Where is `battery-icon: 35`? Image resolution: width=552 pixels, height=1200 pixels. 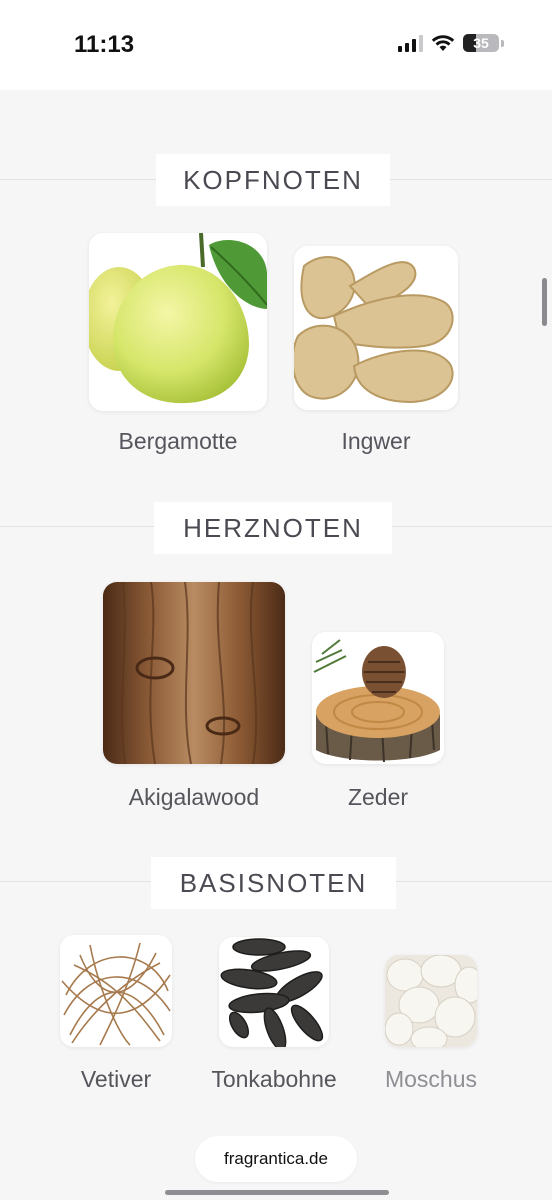
battery-icon: 35 is located at coordinates (481, 43).